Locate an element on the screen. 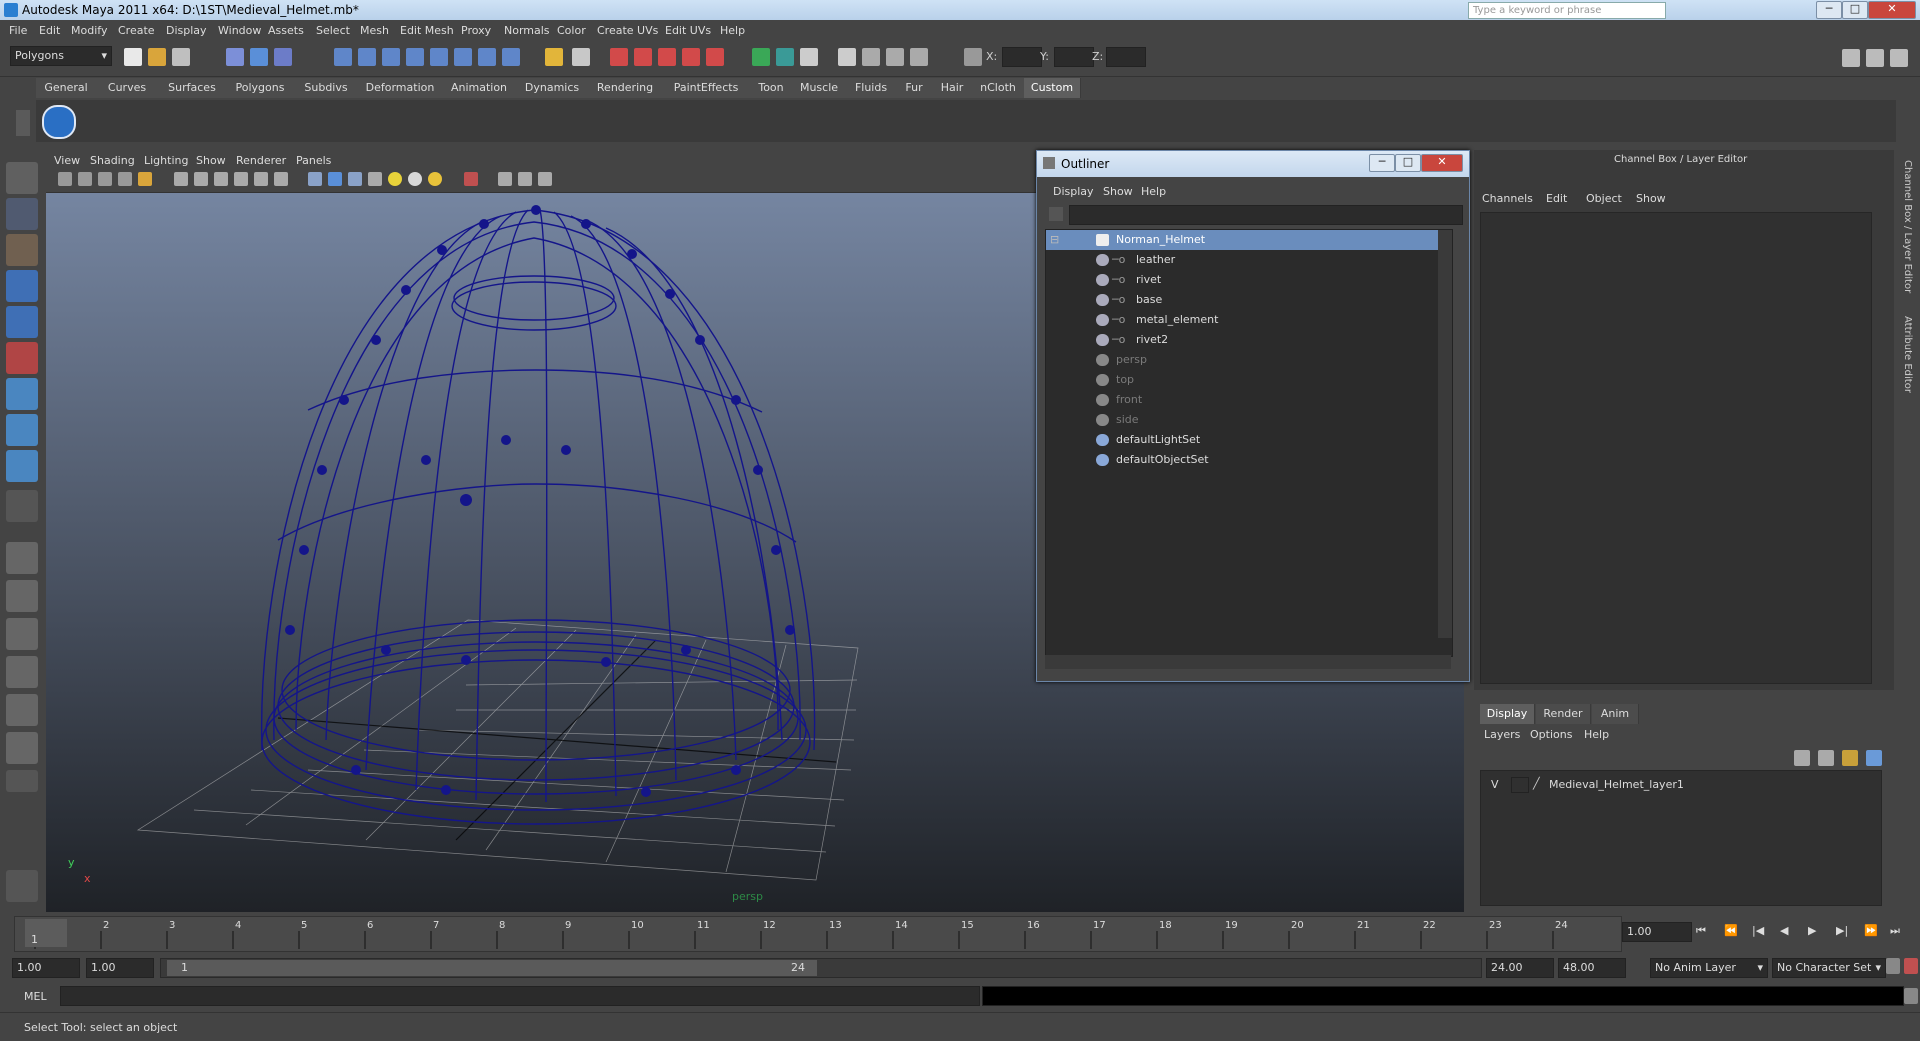 The width and height of the screenshot is (1920, 1041). layer-tab-anim: Anim is located at coordinates (1615, 714).